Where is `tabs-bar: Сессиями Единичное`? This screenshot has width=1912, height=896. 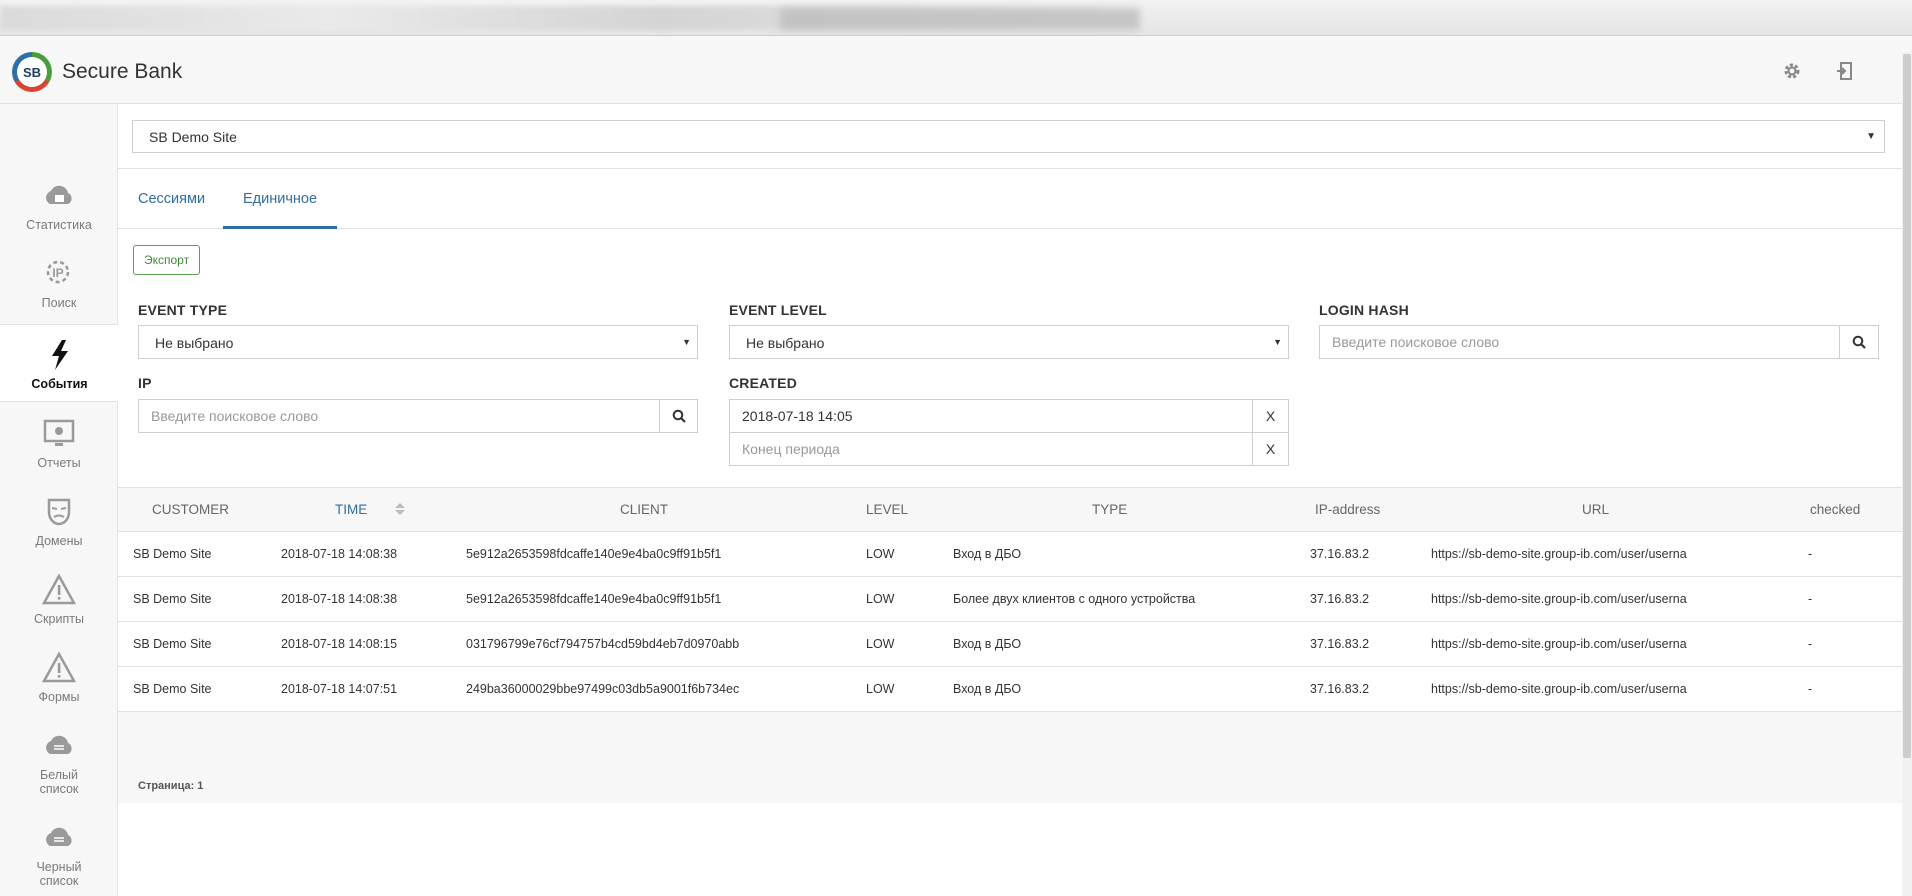
tabs-bar: Сессиями Единичное is located at coordinates (1010, 199).